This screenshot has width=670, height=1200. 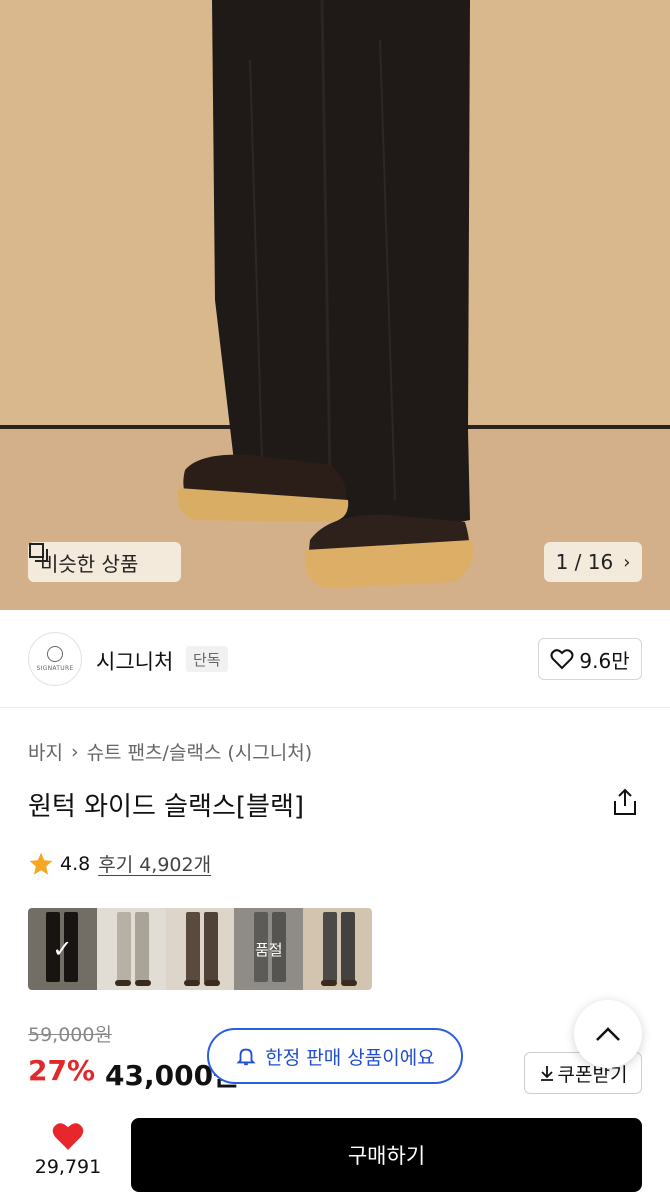 I want to click on share-icon, so click(x=625, y=801).